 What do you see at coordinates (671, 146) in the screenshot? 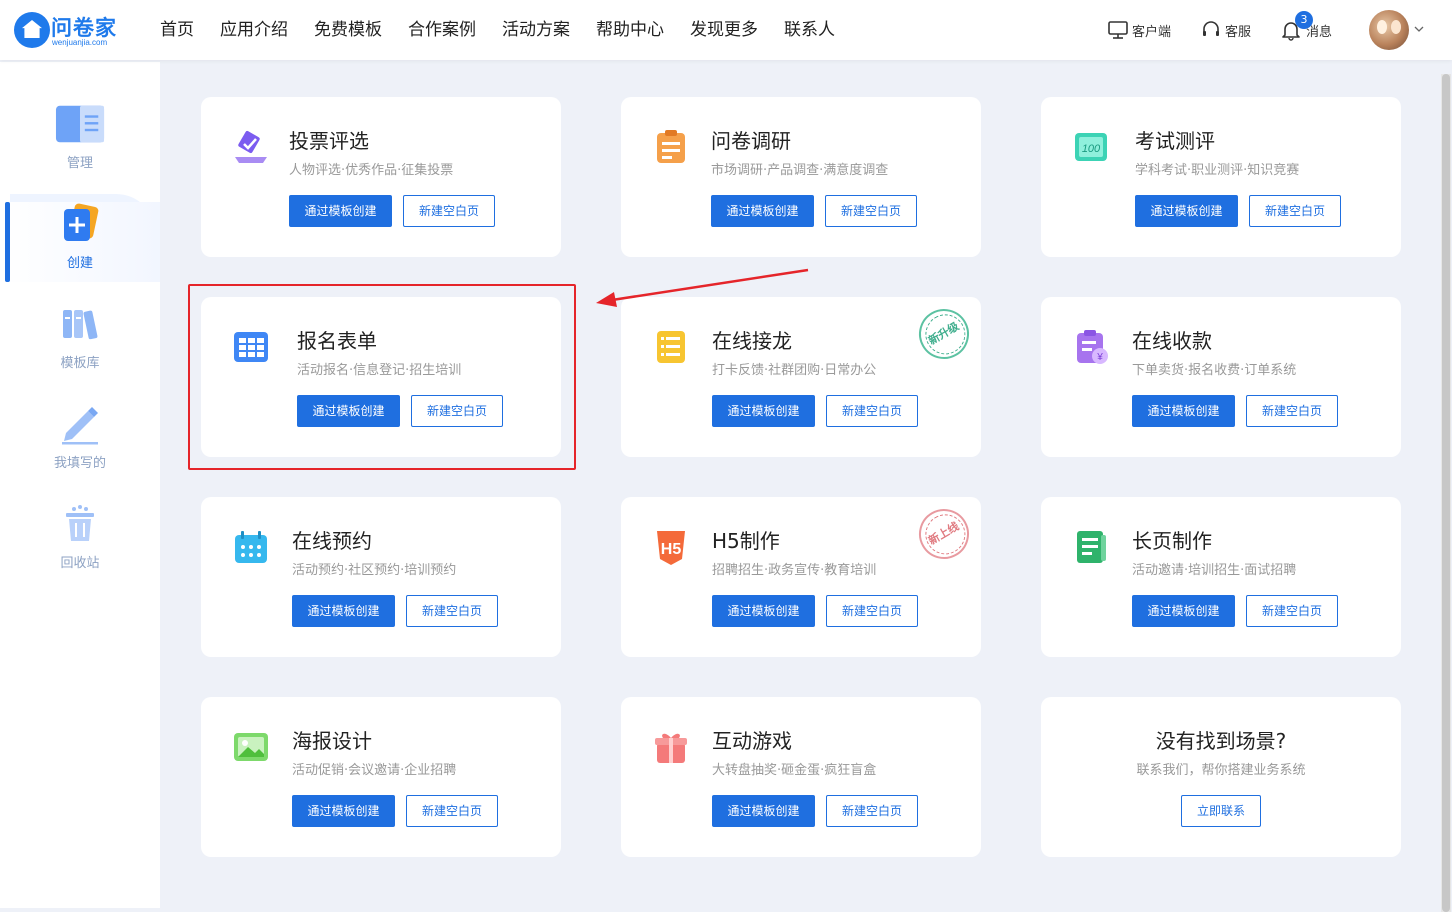
I see `survey-icon` at bounding box center [671, 146].